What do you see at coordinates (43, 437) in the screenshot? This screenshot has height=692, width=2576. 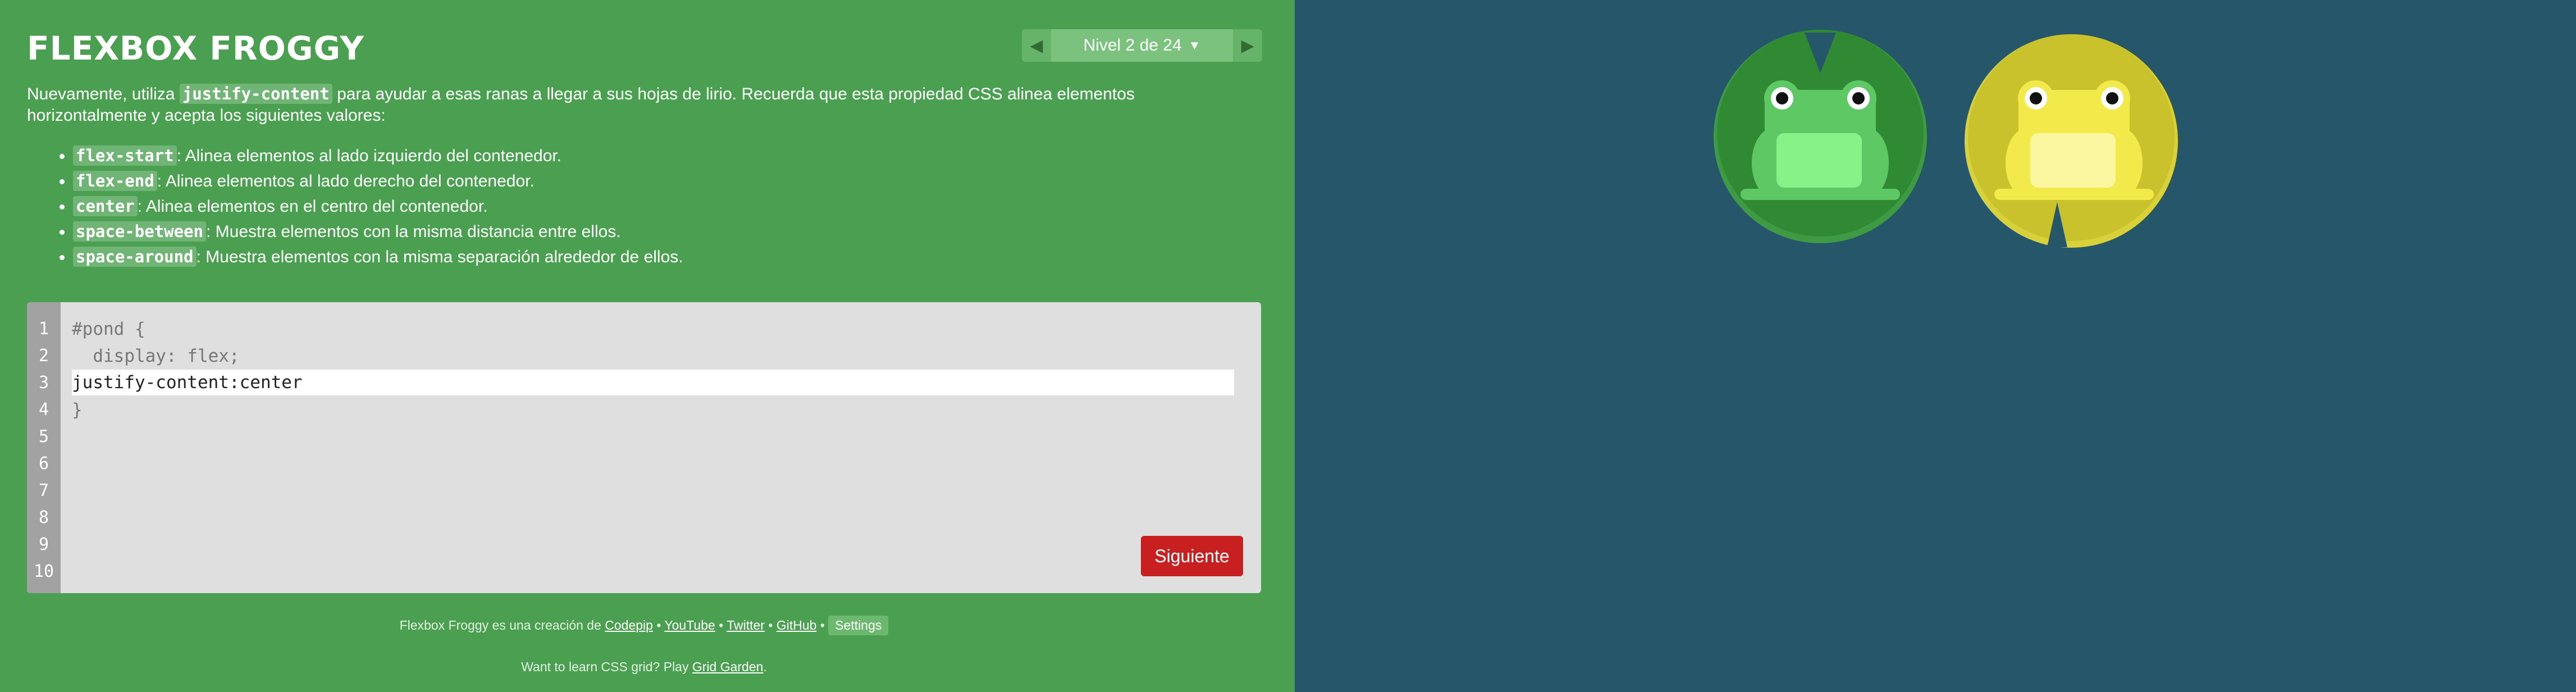 I see `line-number: 5` at bounding box center [43, 437].